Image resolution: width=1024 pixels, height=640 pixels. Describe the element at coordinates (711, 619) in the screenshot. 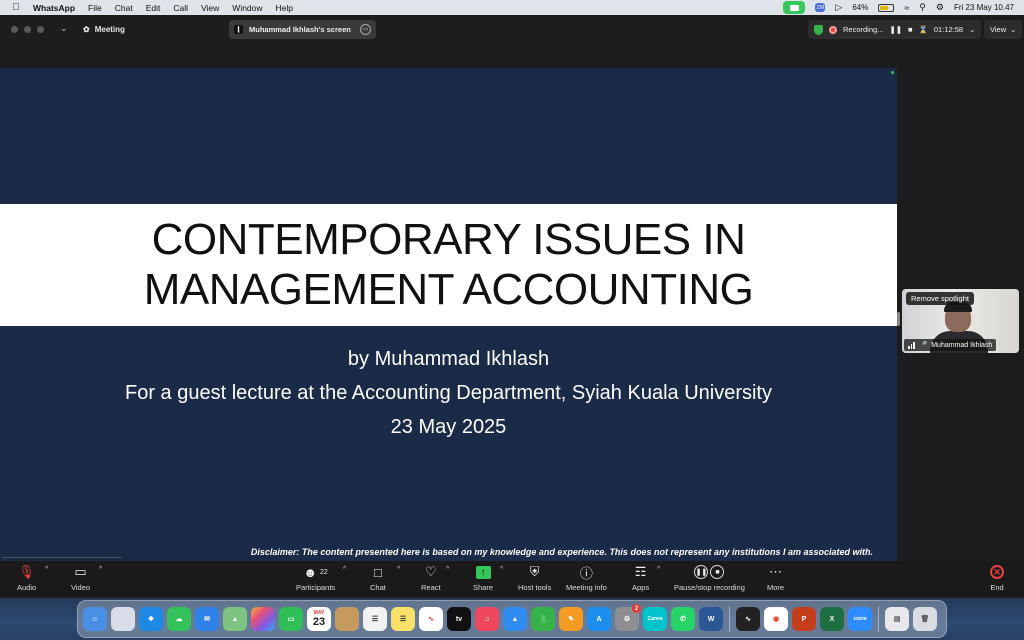

I see `word-icon: W` at that location.